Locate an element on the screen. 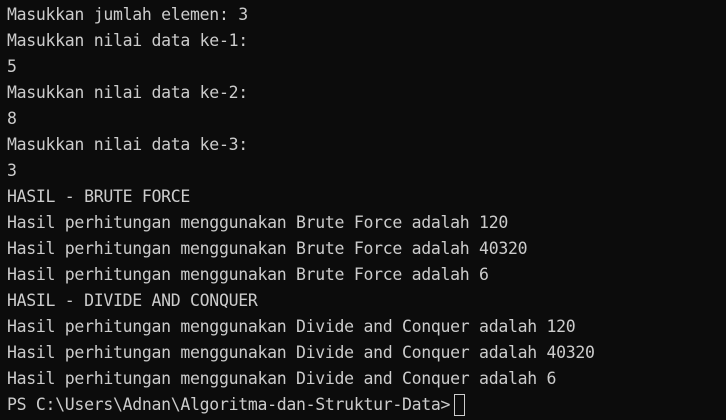  output-line: Masukkan nilai data ke-1: is located at coordinates (127, 40).